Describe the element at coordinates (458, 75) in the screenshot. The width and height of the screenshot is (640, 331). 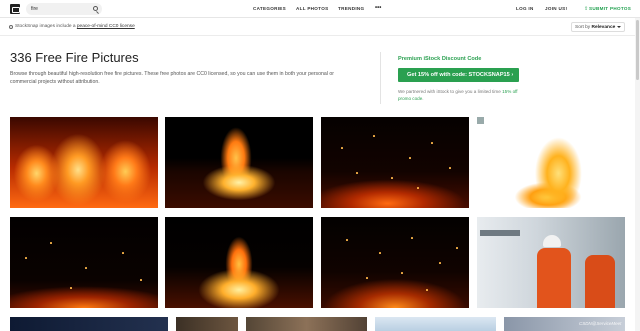
I see `promo-code-button: Get 15% off with code: STOCKSNAP15 ›` at that location.